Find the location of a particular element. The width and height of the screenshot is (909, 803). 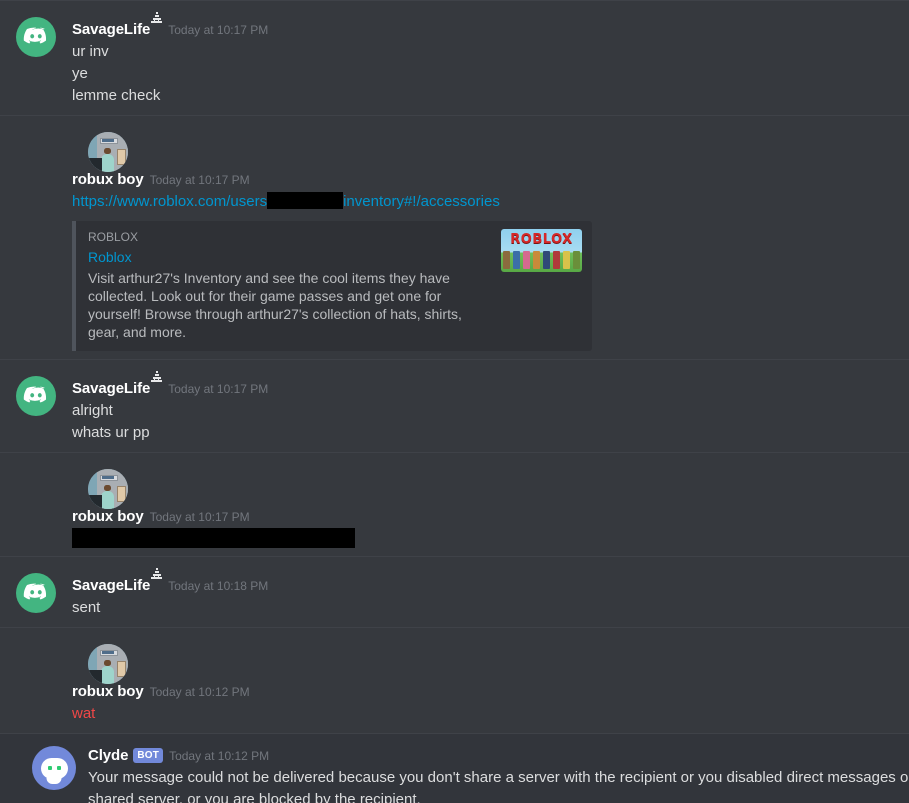

message-text: ur inv is located at coordinates (90, 51).